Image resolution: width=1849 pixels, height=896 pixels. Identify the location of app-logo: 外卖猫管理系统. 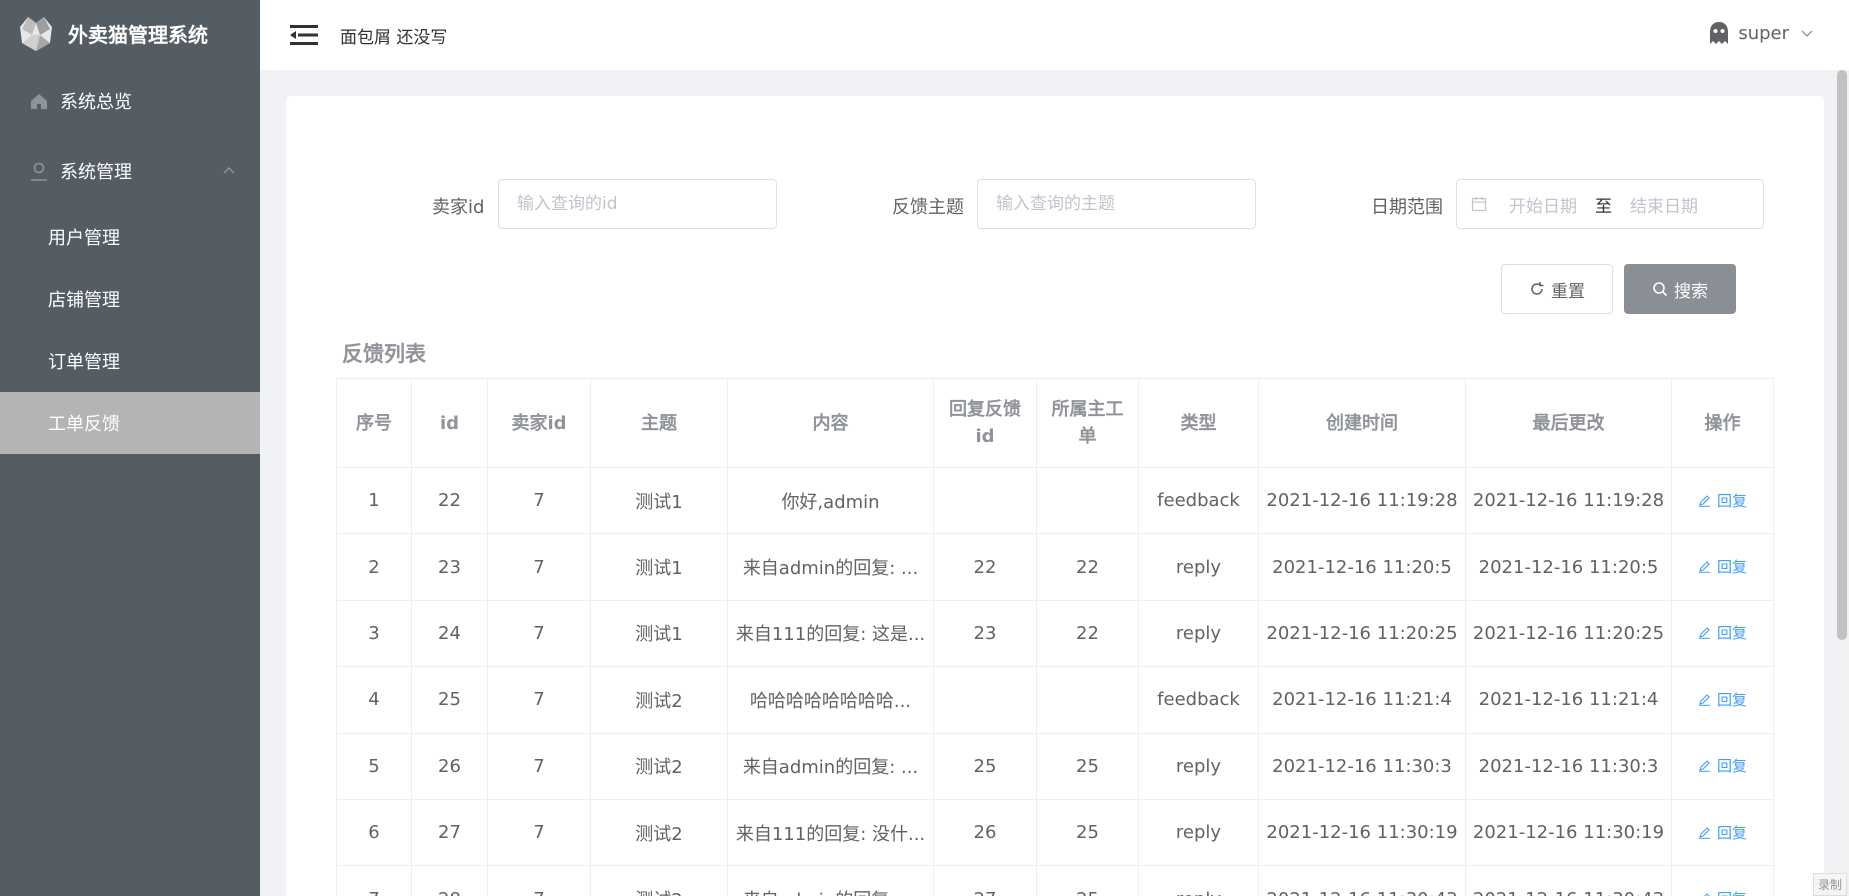
(130, 33).